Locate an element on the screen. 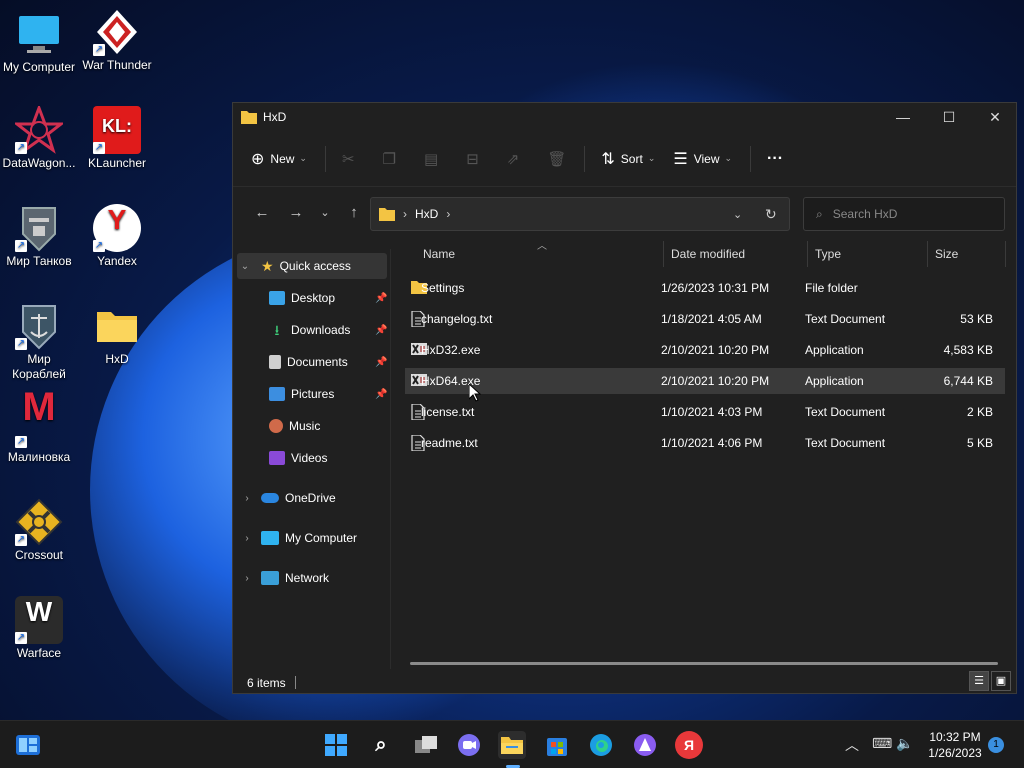 The image size is (1024, 768). delete-button: 🗑 is located at coordinates (556, 159).